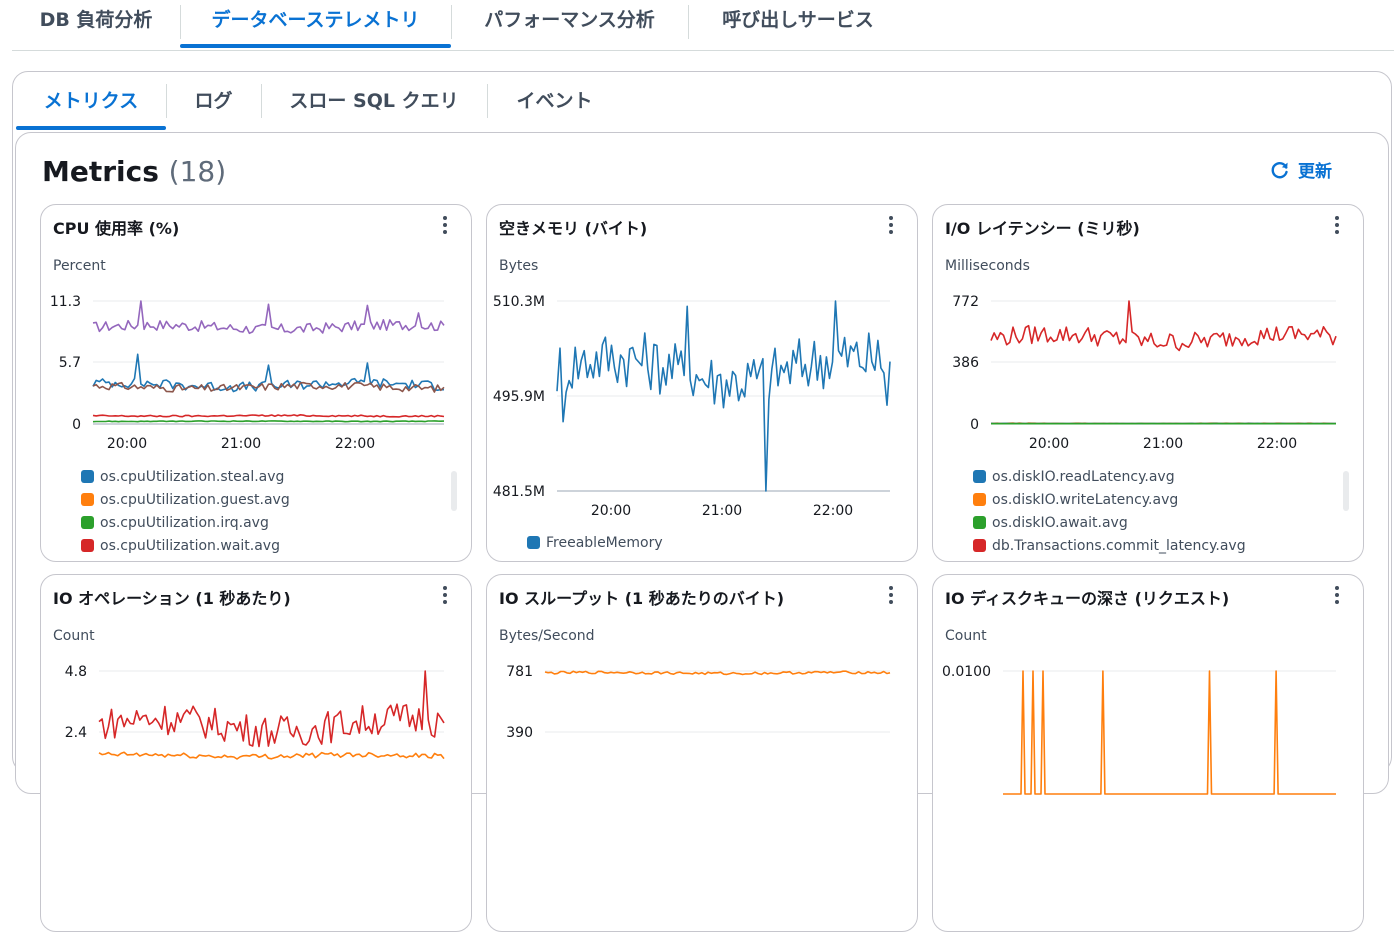 Image resolution: width=1394 pixels, height=932 pixels. I want to click on metric-card-disk-queue-depth: IO ディスクキューの深さ (リクエスト) Count 0.0100, so click(1148, 753).